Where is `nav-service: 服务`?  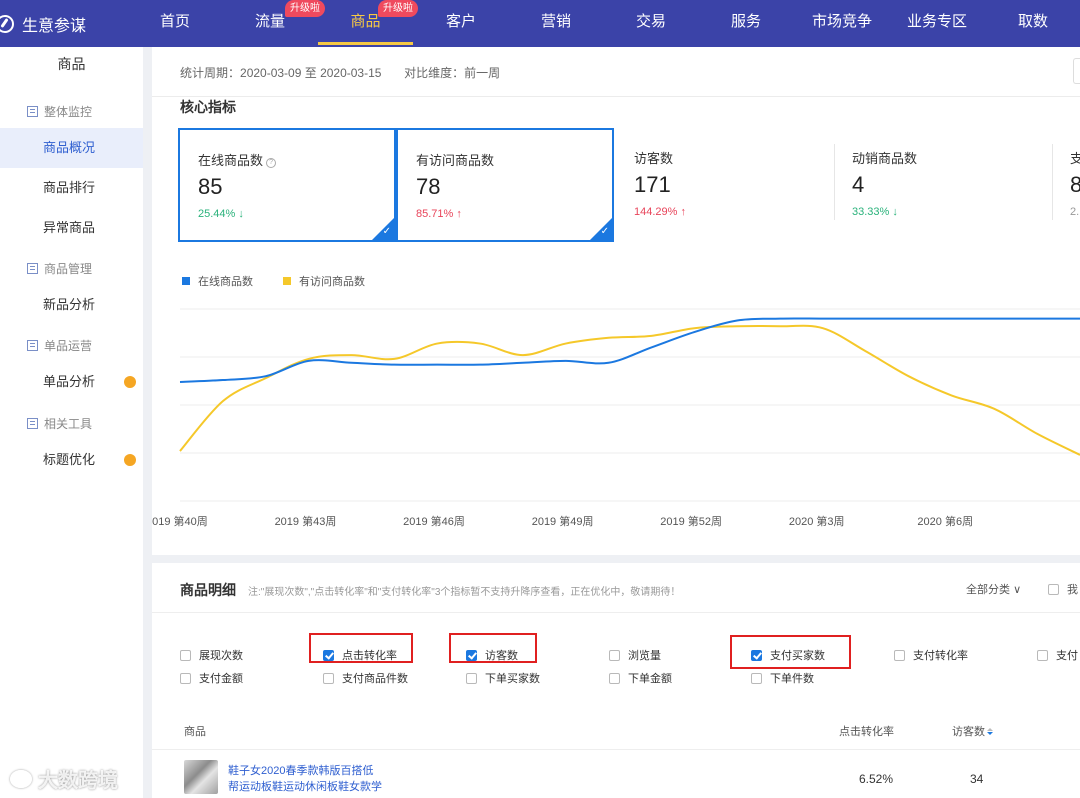 nav-service: 服务 is located at coordinates (746, 23).